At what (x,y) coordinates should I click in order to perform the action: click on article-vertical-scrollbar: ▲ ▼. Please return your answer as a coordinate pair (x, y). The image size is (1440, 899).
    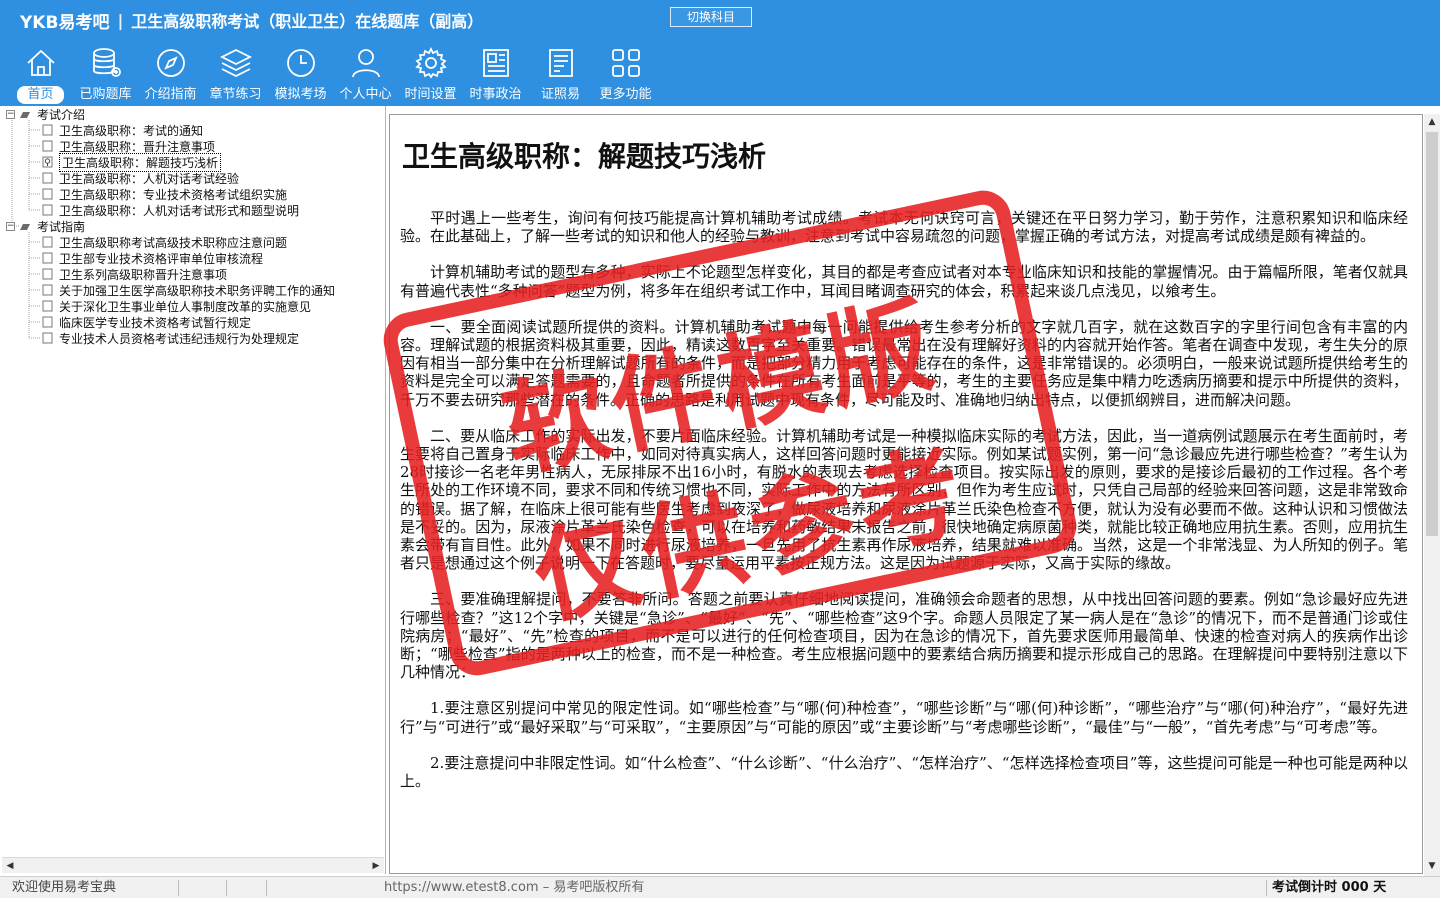
    Looking at the image, I should click on (1432, 495).